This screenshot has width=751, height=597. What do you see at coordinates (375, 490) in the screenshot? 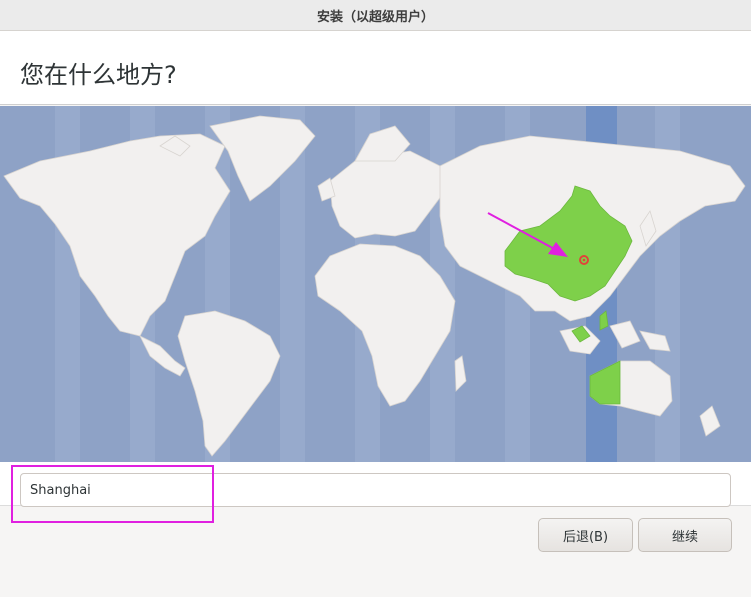
I see `location-input` at bounding box center [375, 490].